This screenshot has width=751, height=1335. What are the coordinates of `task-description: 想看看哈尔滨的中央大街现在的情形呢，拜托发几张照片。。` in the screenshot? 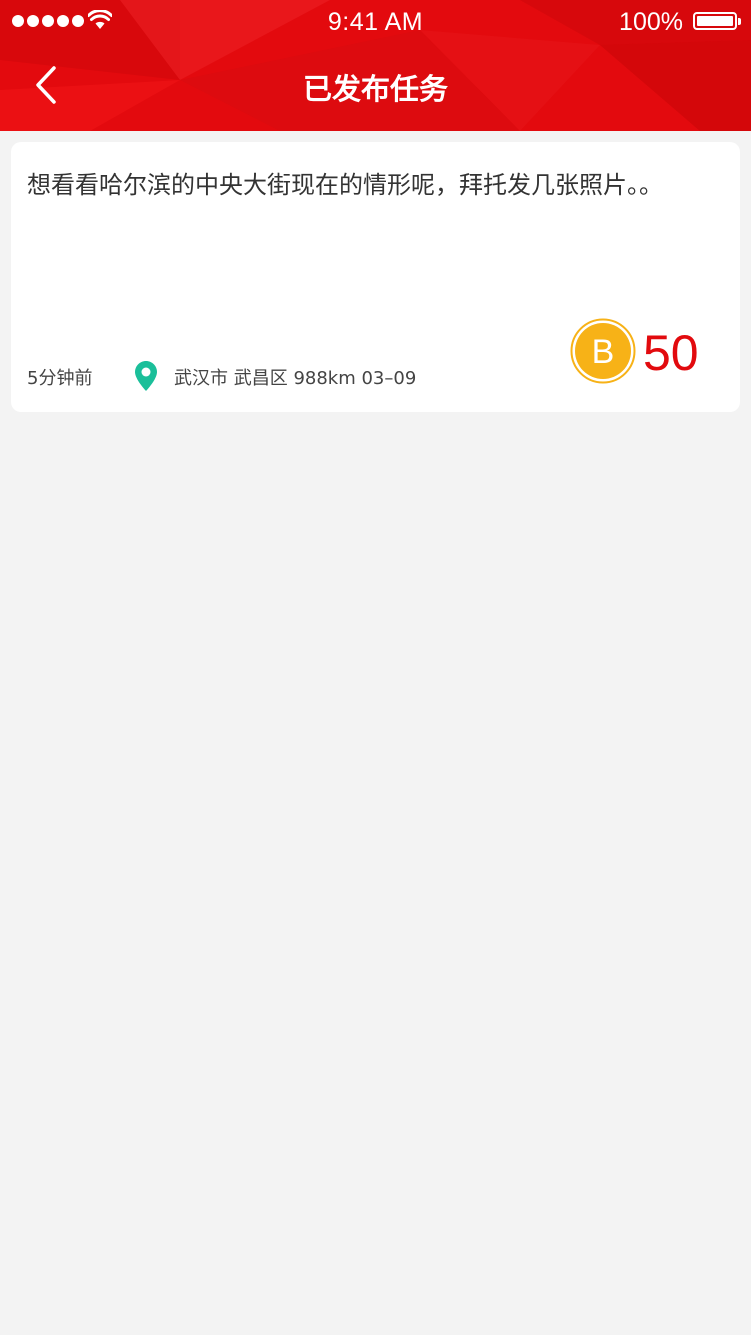 It's located at (345, 185).